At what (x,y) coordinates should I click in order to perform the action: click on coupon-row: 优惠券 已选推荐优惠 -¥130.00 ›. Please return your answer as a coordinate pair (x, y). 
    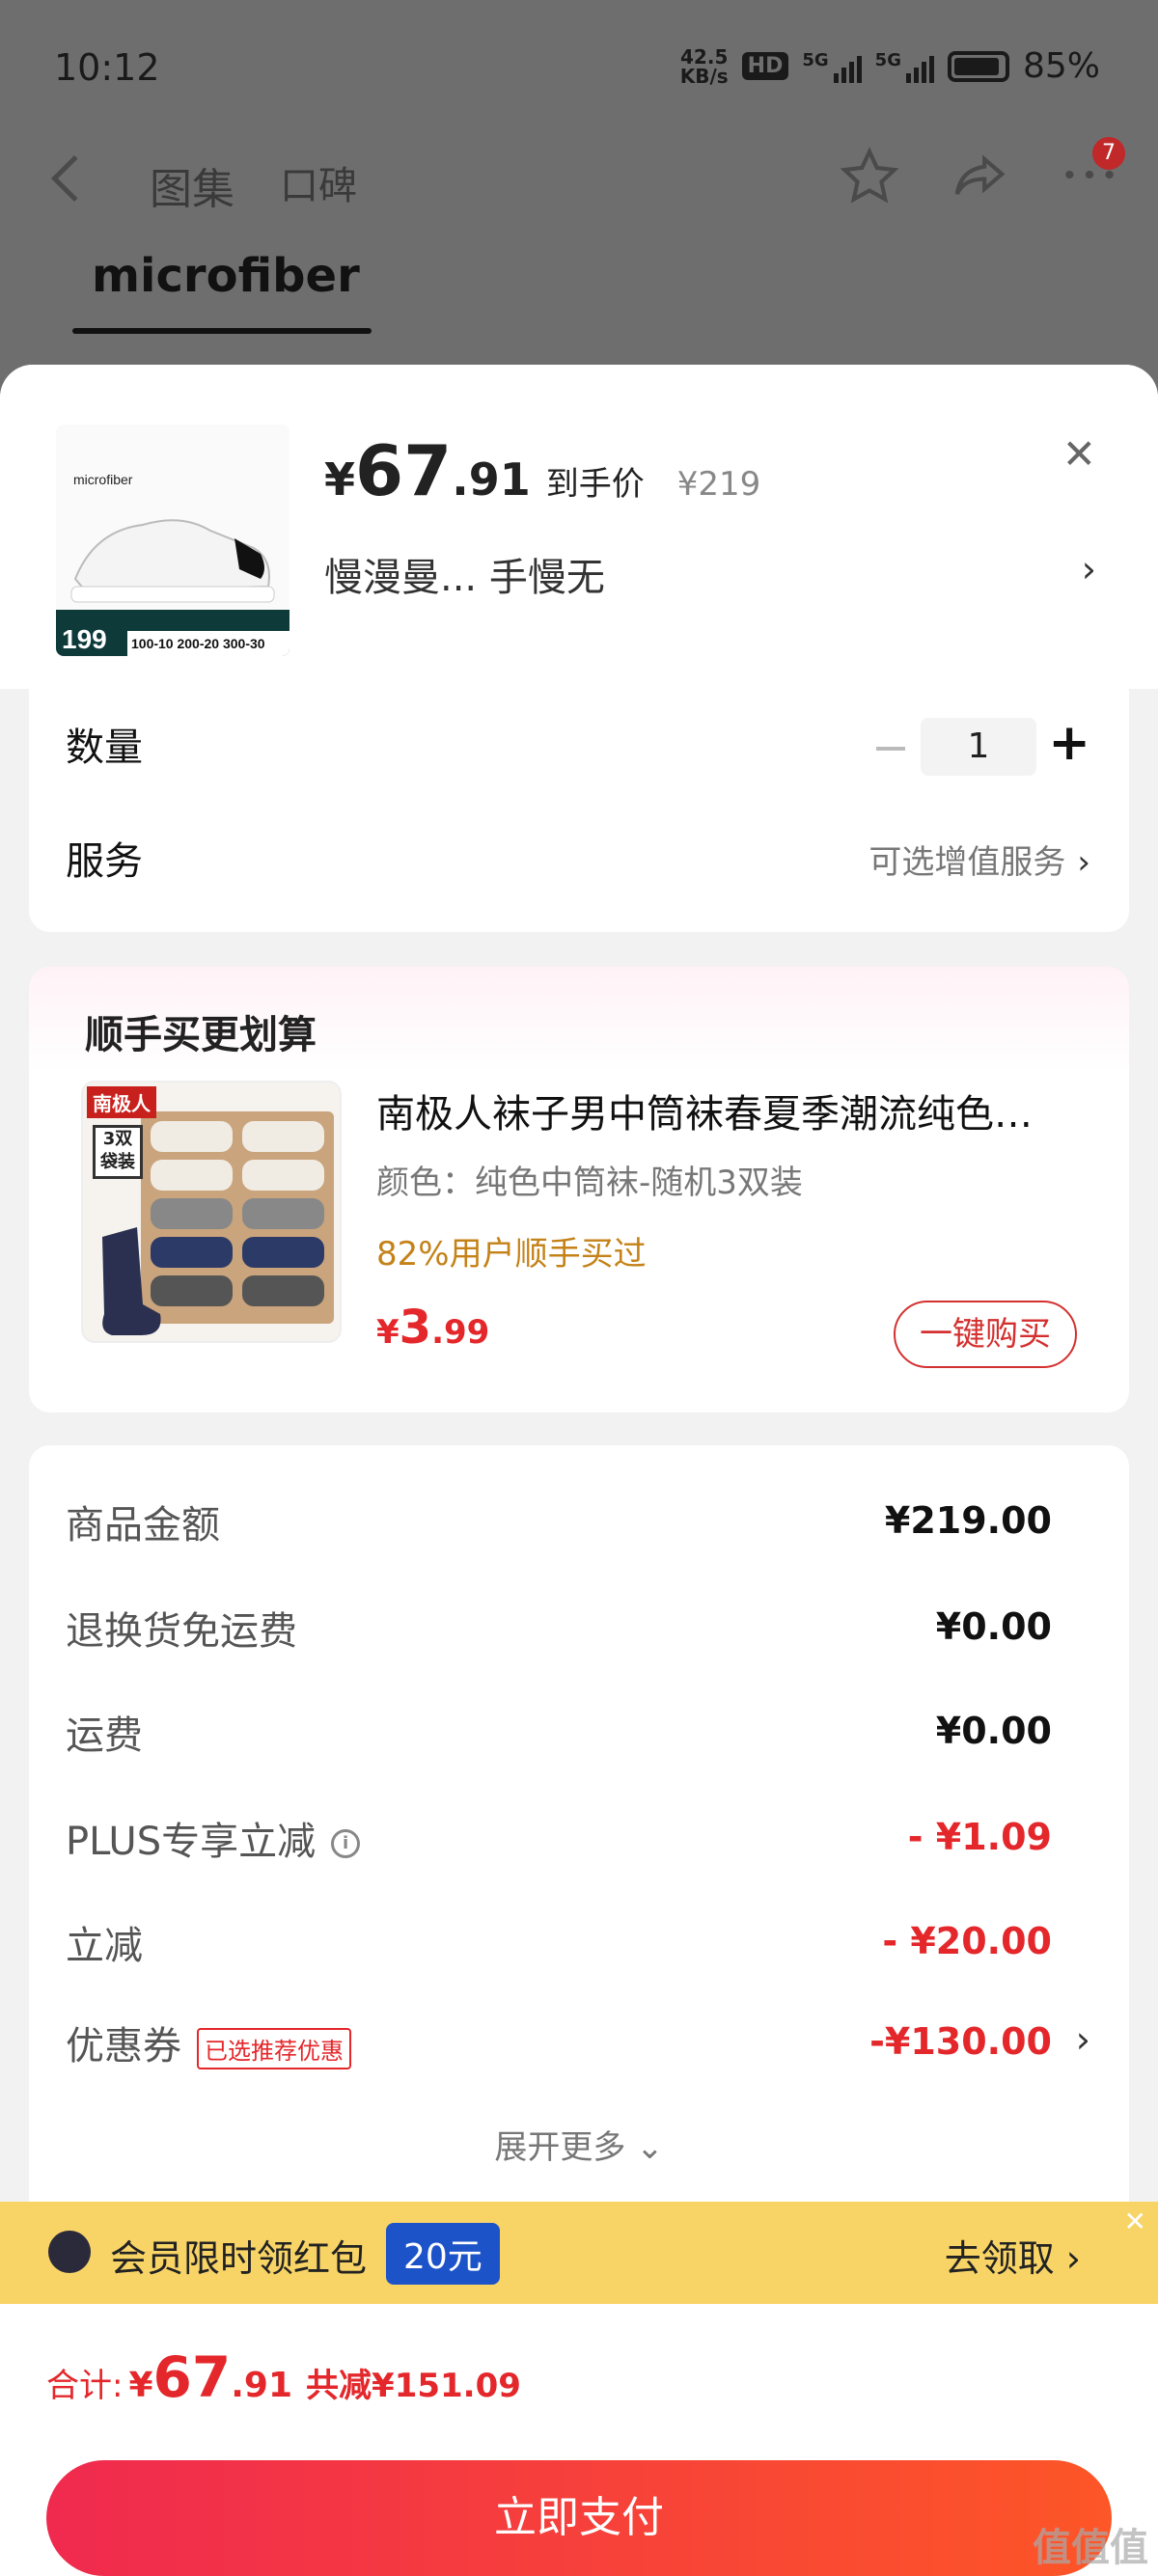
    Looking at the image, I should click on (579, 2043).